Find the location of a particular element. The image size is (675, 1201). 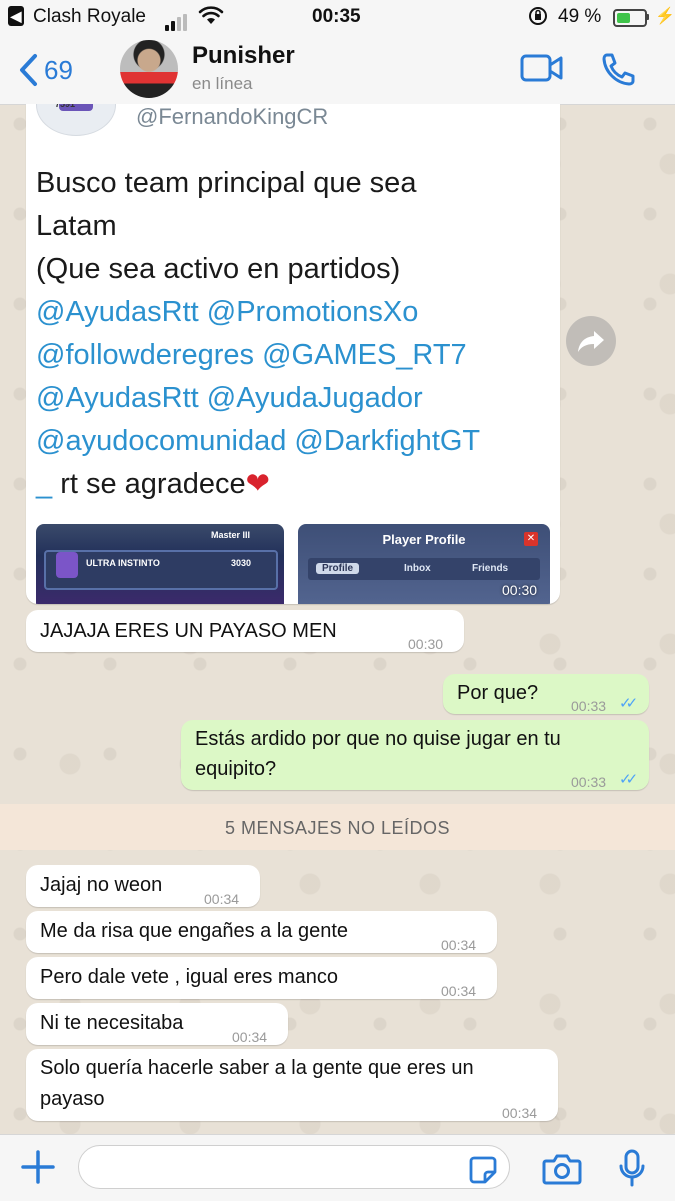

clock: 00:35 is located at coordinates (336, 16).